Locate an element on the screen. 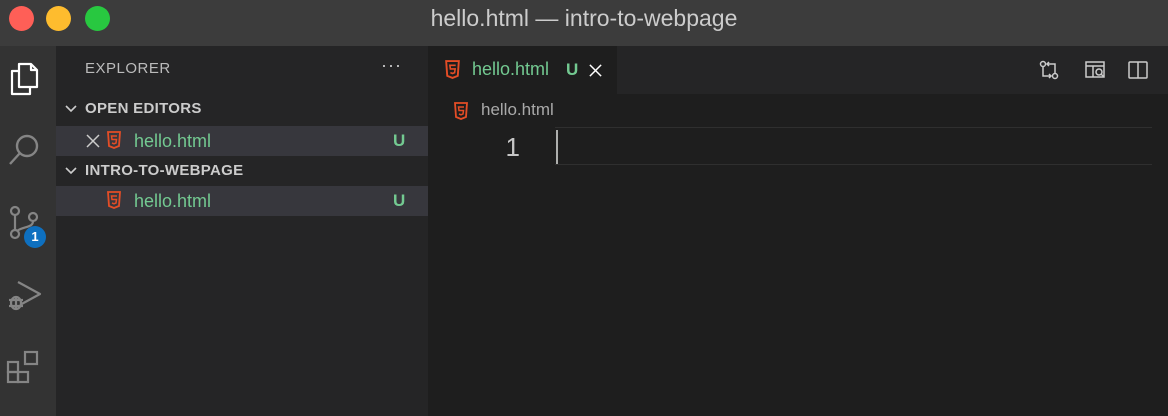  open-editors-label: OPEN EDITORS is located at coordinates (143, 108).